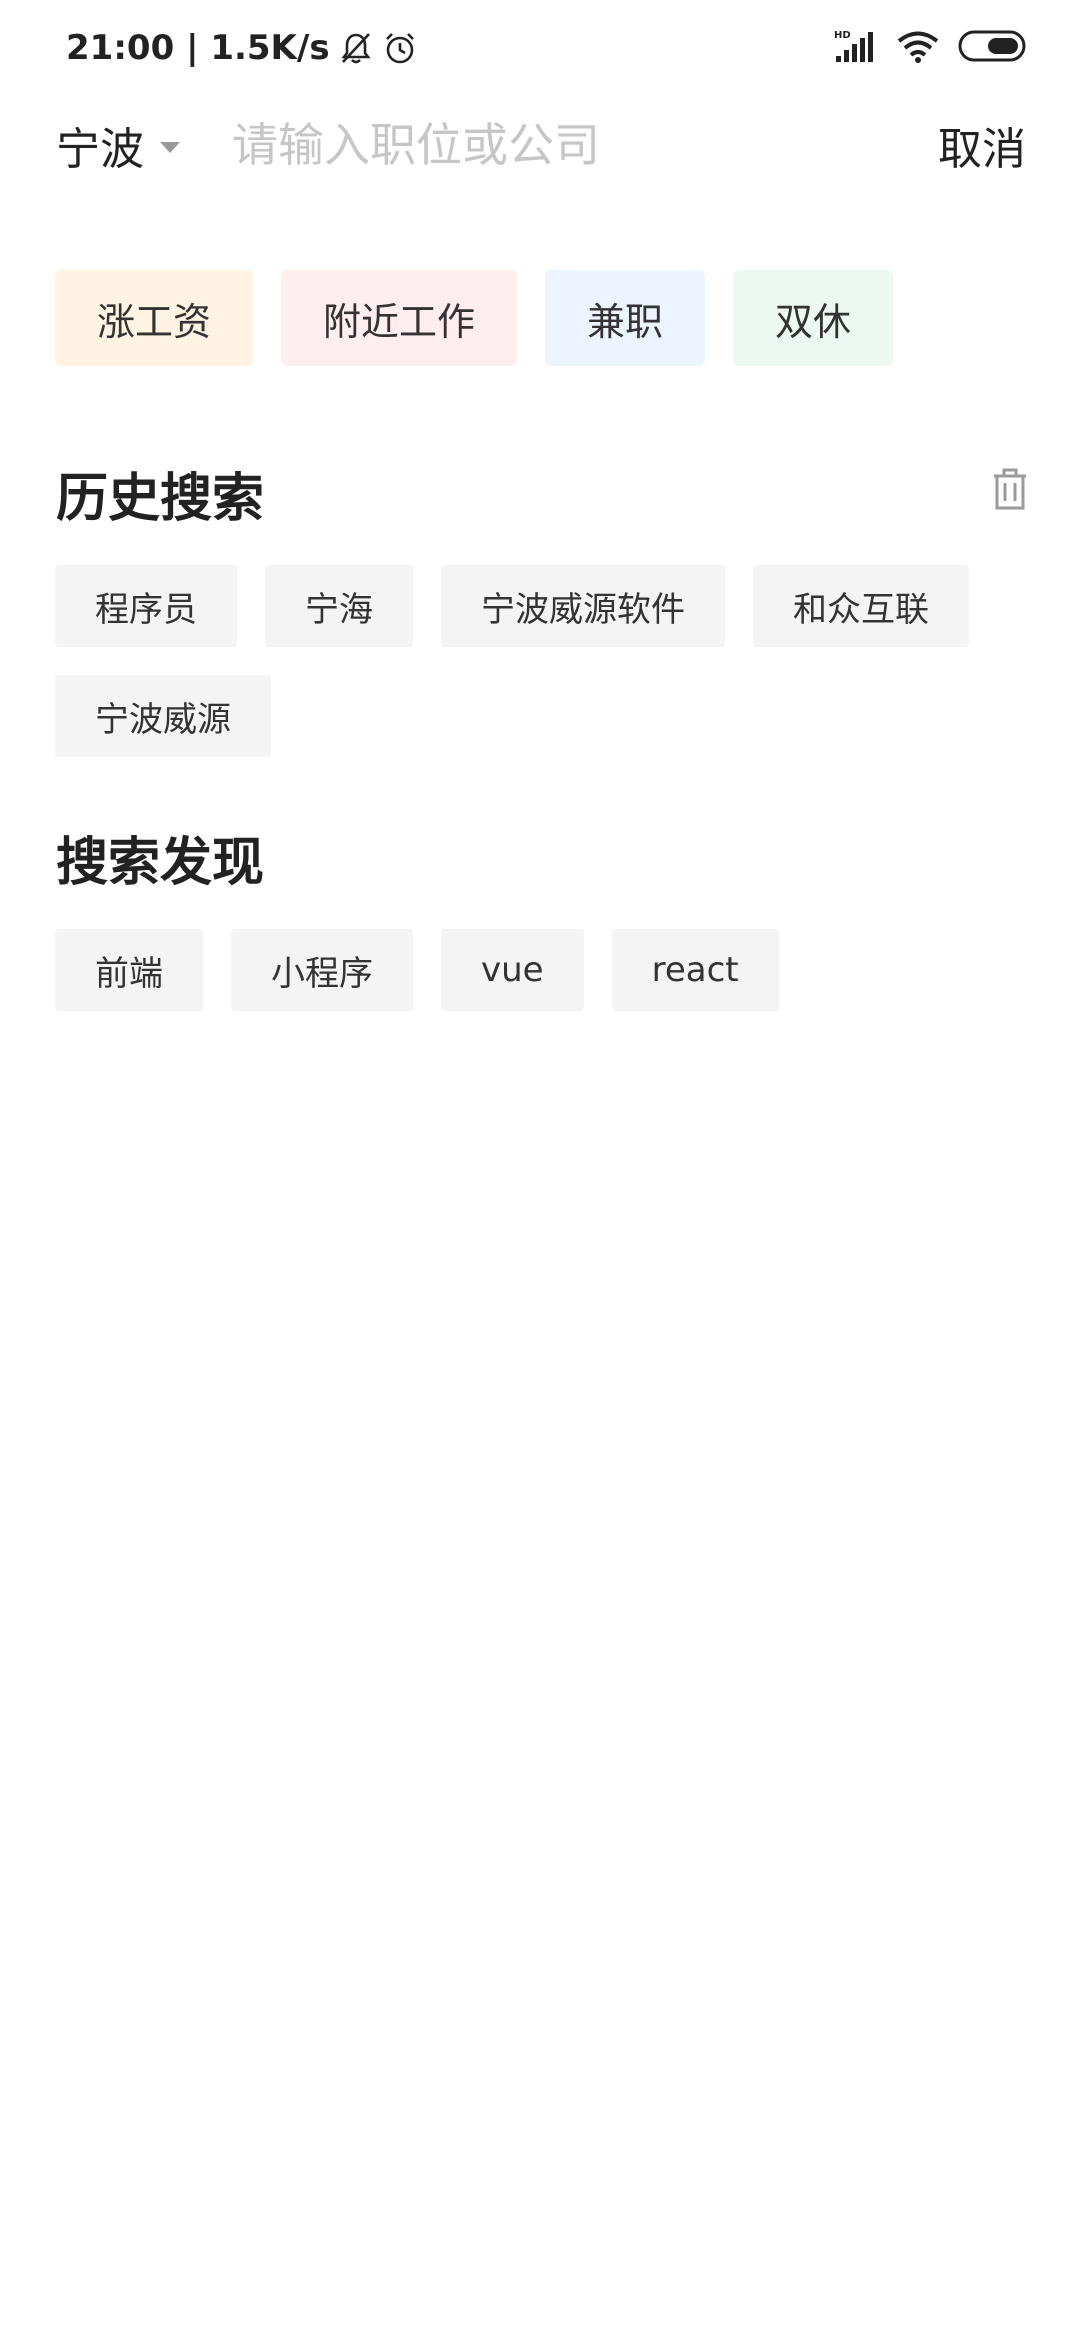  I want to click on quick-tag: 双休, so click(813, 318).